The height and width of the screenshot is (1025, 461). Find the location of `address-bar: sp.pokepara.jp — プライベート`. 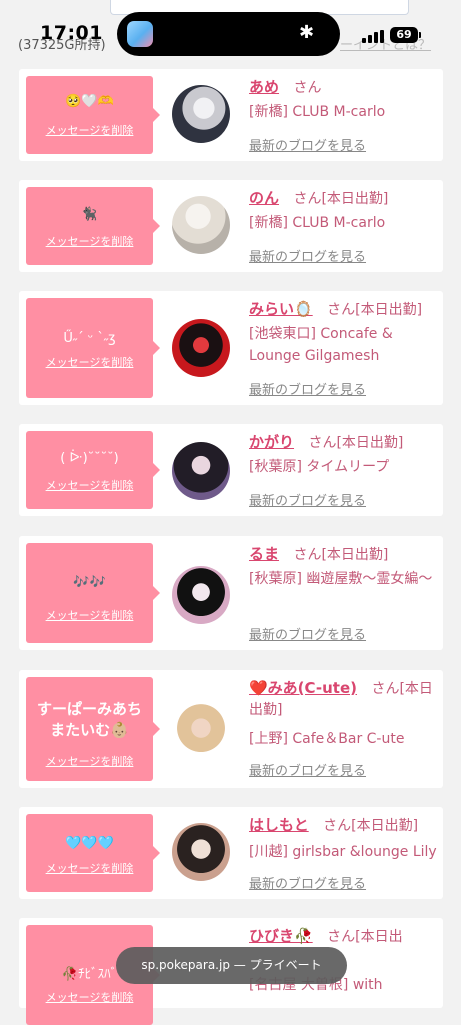

address-bar: sp.pokepara.jp — プライベート is located at coordinates (231, 965).